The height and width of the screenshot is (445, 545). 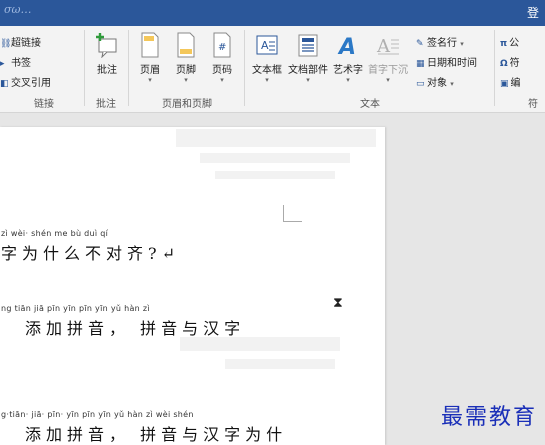 What do you see at coordinates (292, 213) in the screenshot?
I see `margin-corner-mark` at bounding box center [292, 213].